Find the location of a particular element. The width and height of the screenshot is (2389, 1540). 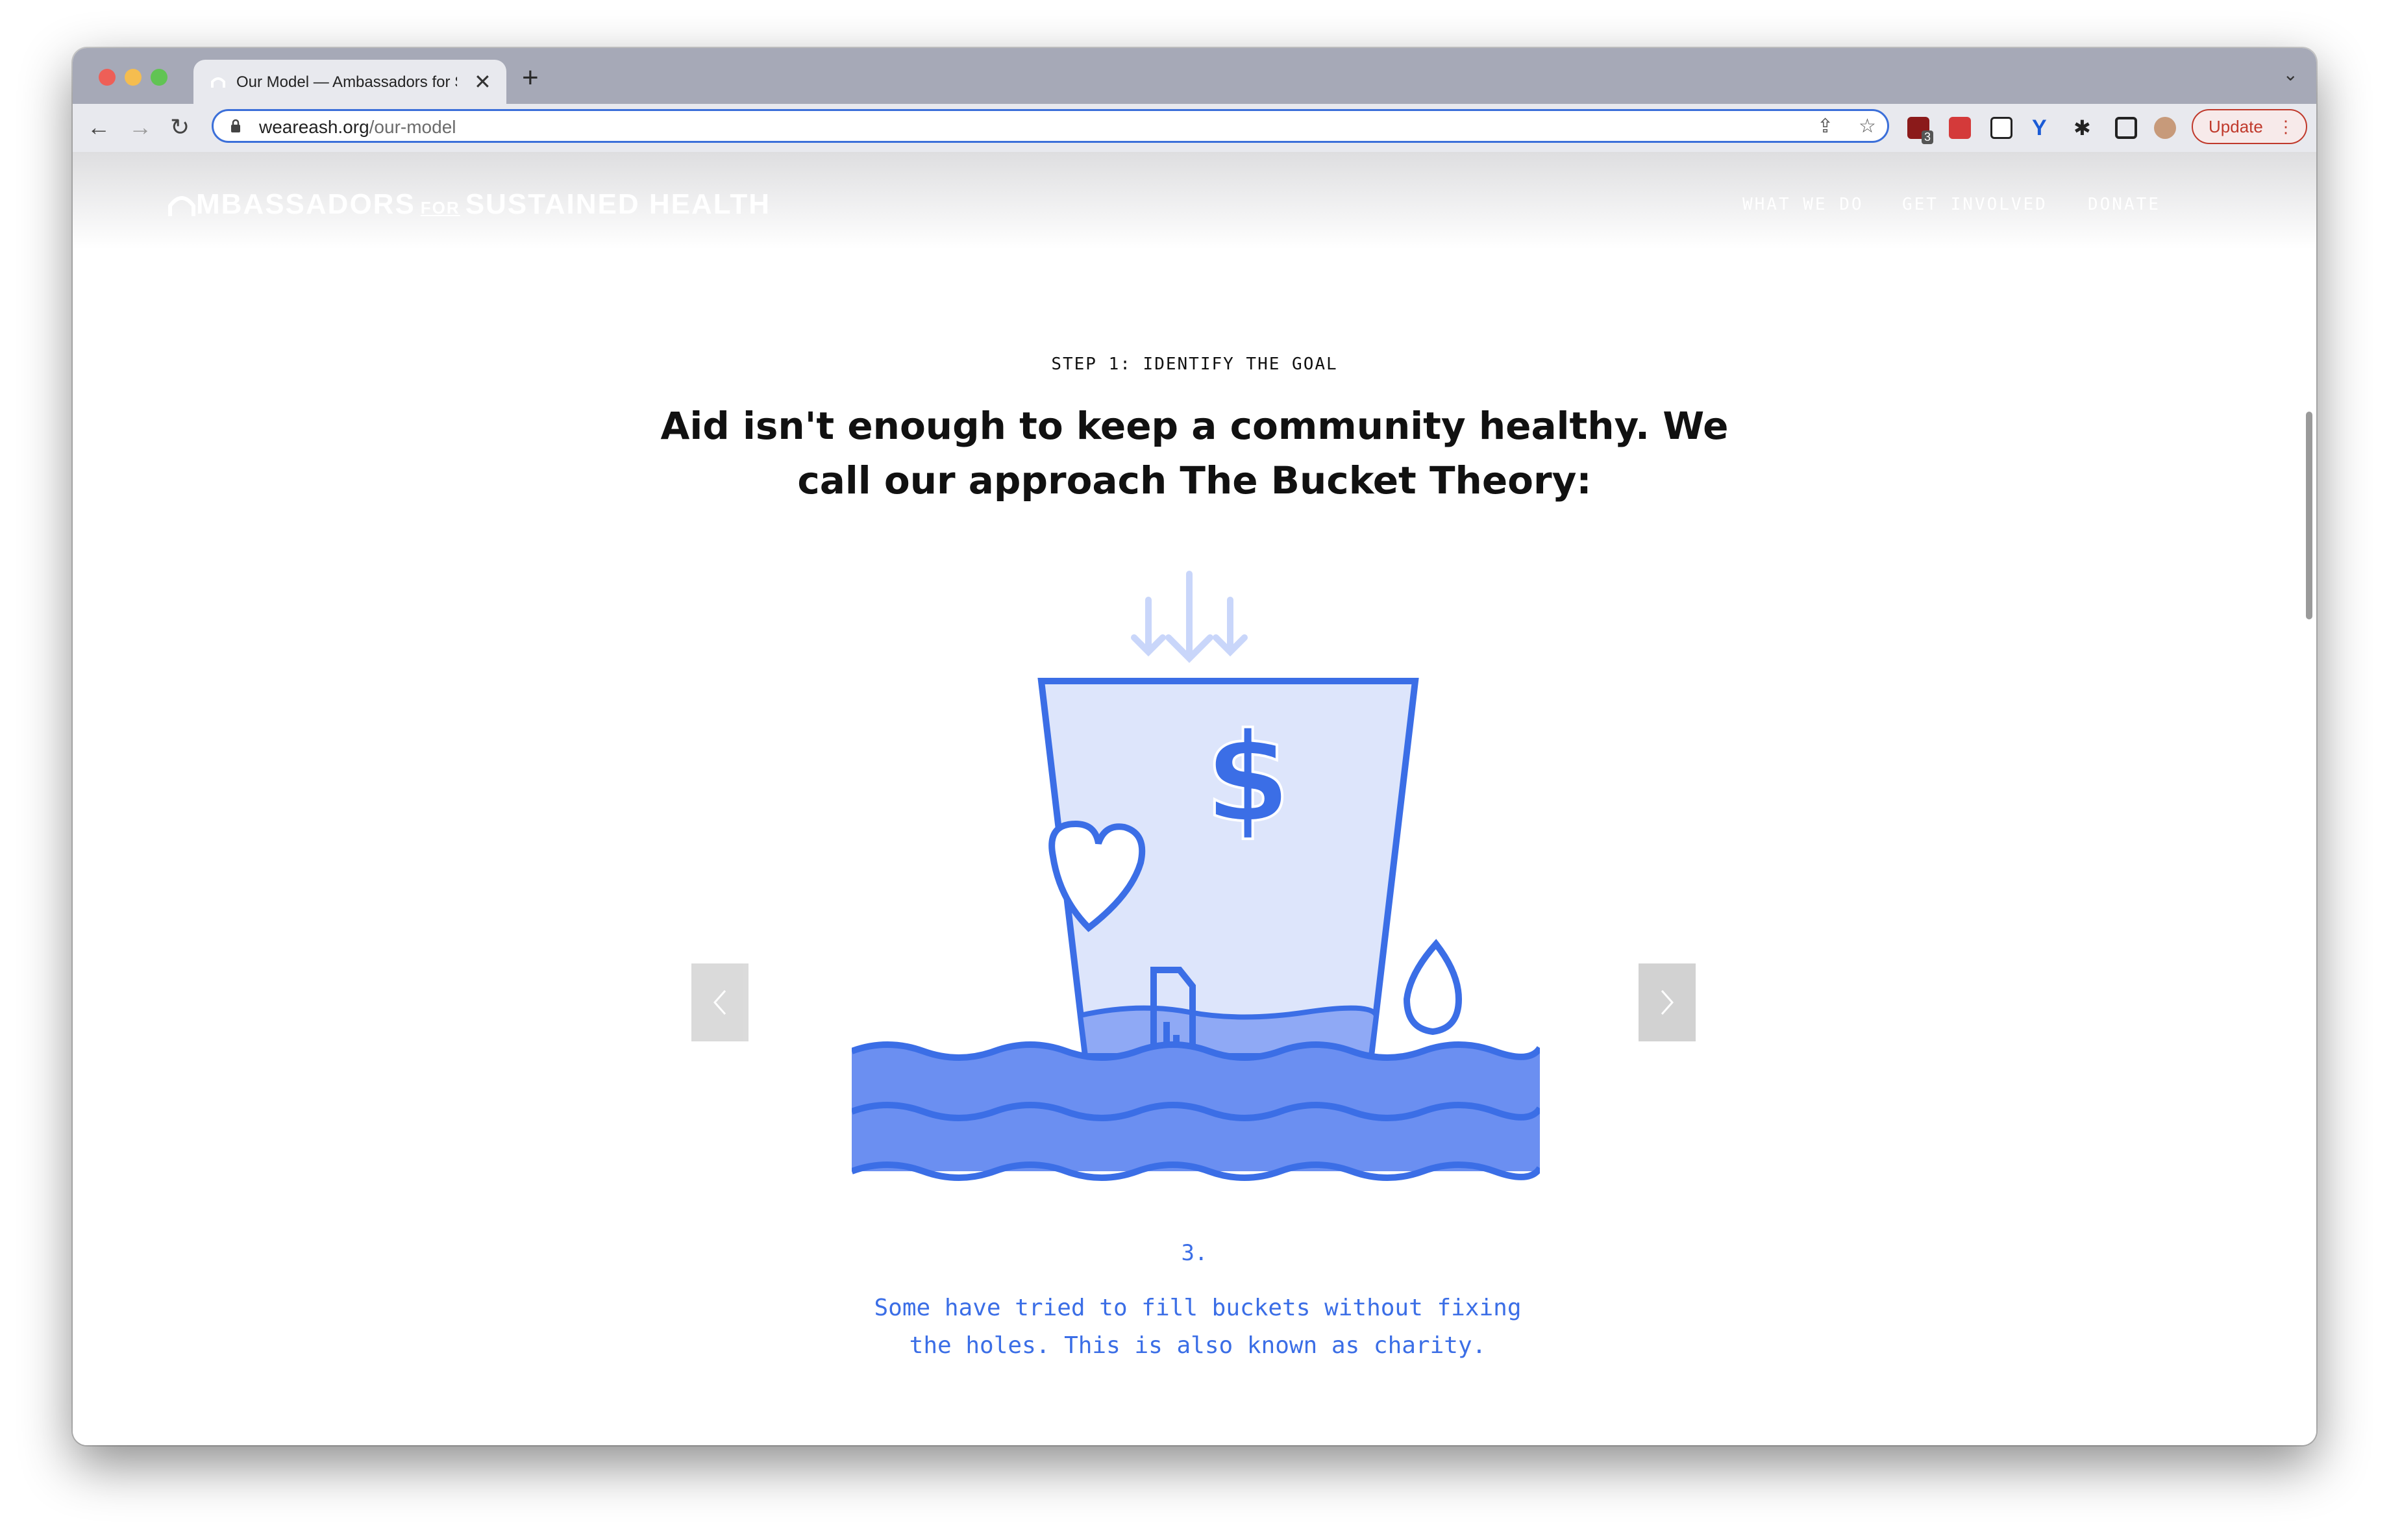

lock-icon is located at coordinates (235, 125).